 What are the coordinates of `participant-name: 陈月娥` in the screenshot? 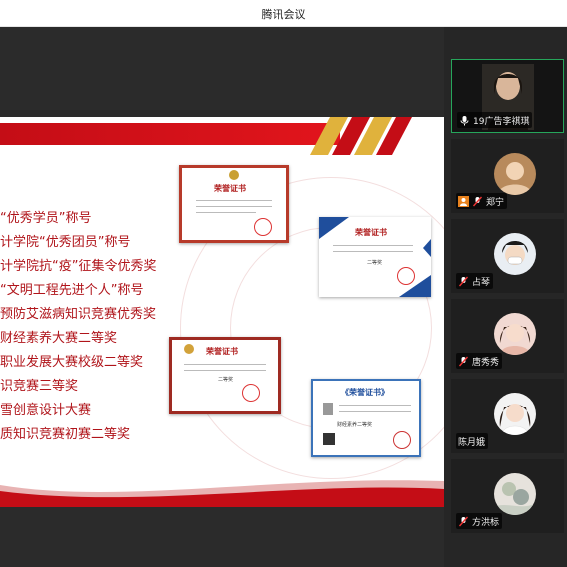 It's located at (472, 442).